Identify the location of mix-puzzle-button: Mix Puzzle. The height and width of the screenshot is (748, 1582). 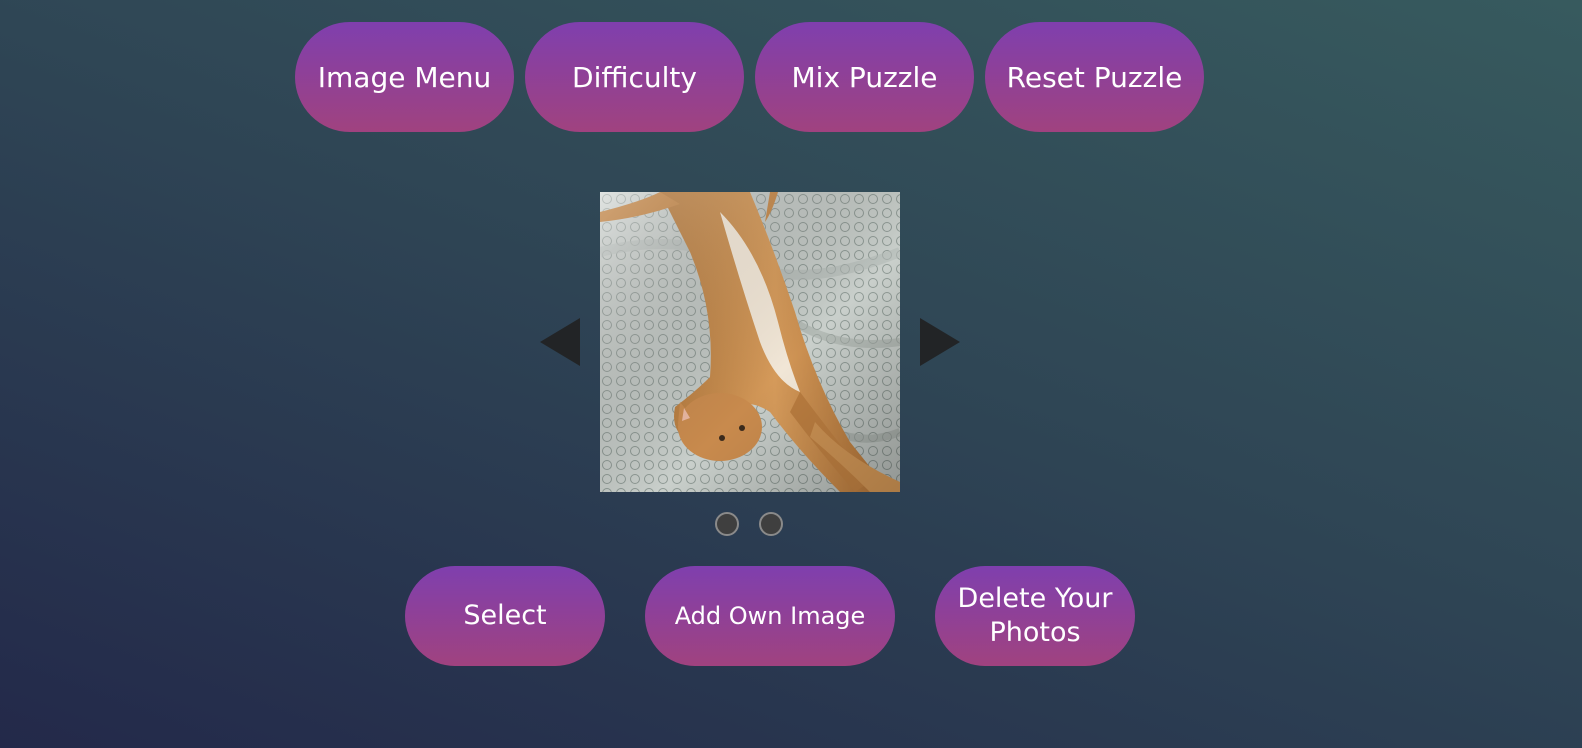
(864, 77).